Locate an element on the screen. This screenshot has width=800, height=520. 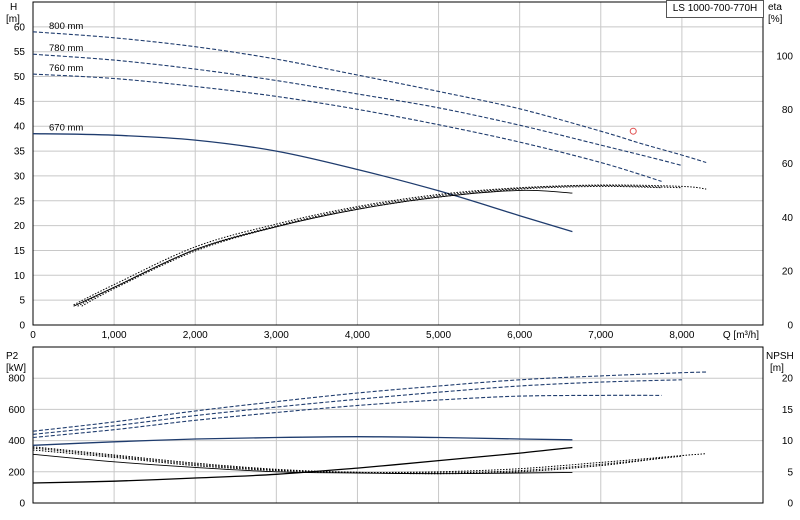
y-tick-label: 10 is located at coordinates (20, 276).